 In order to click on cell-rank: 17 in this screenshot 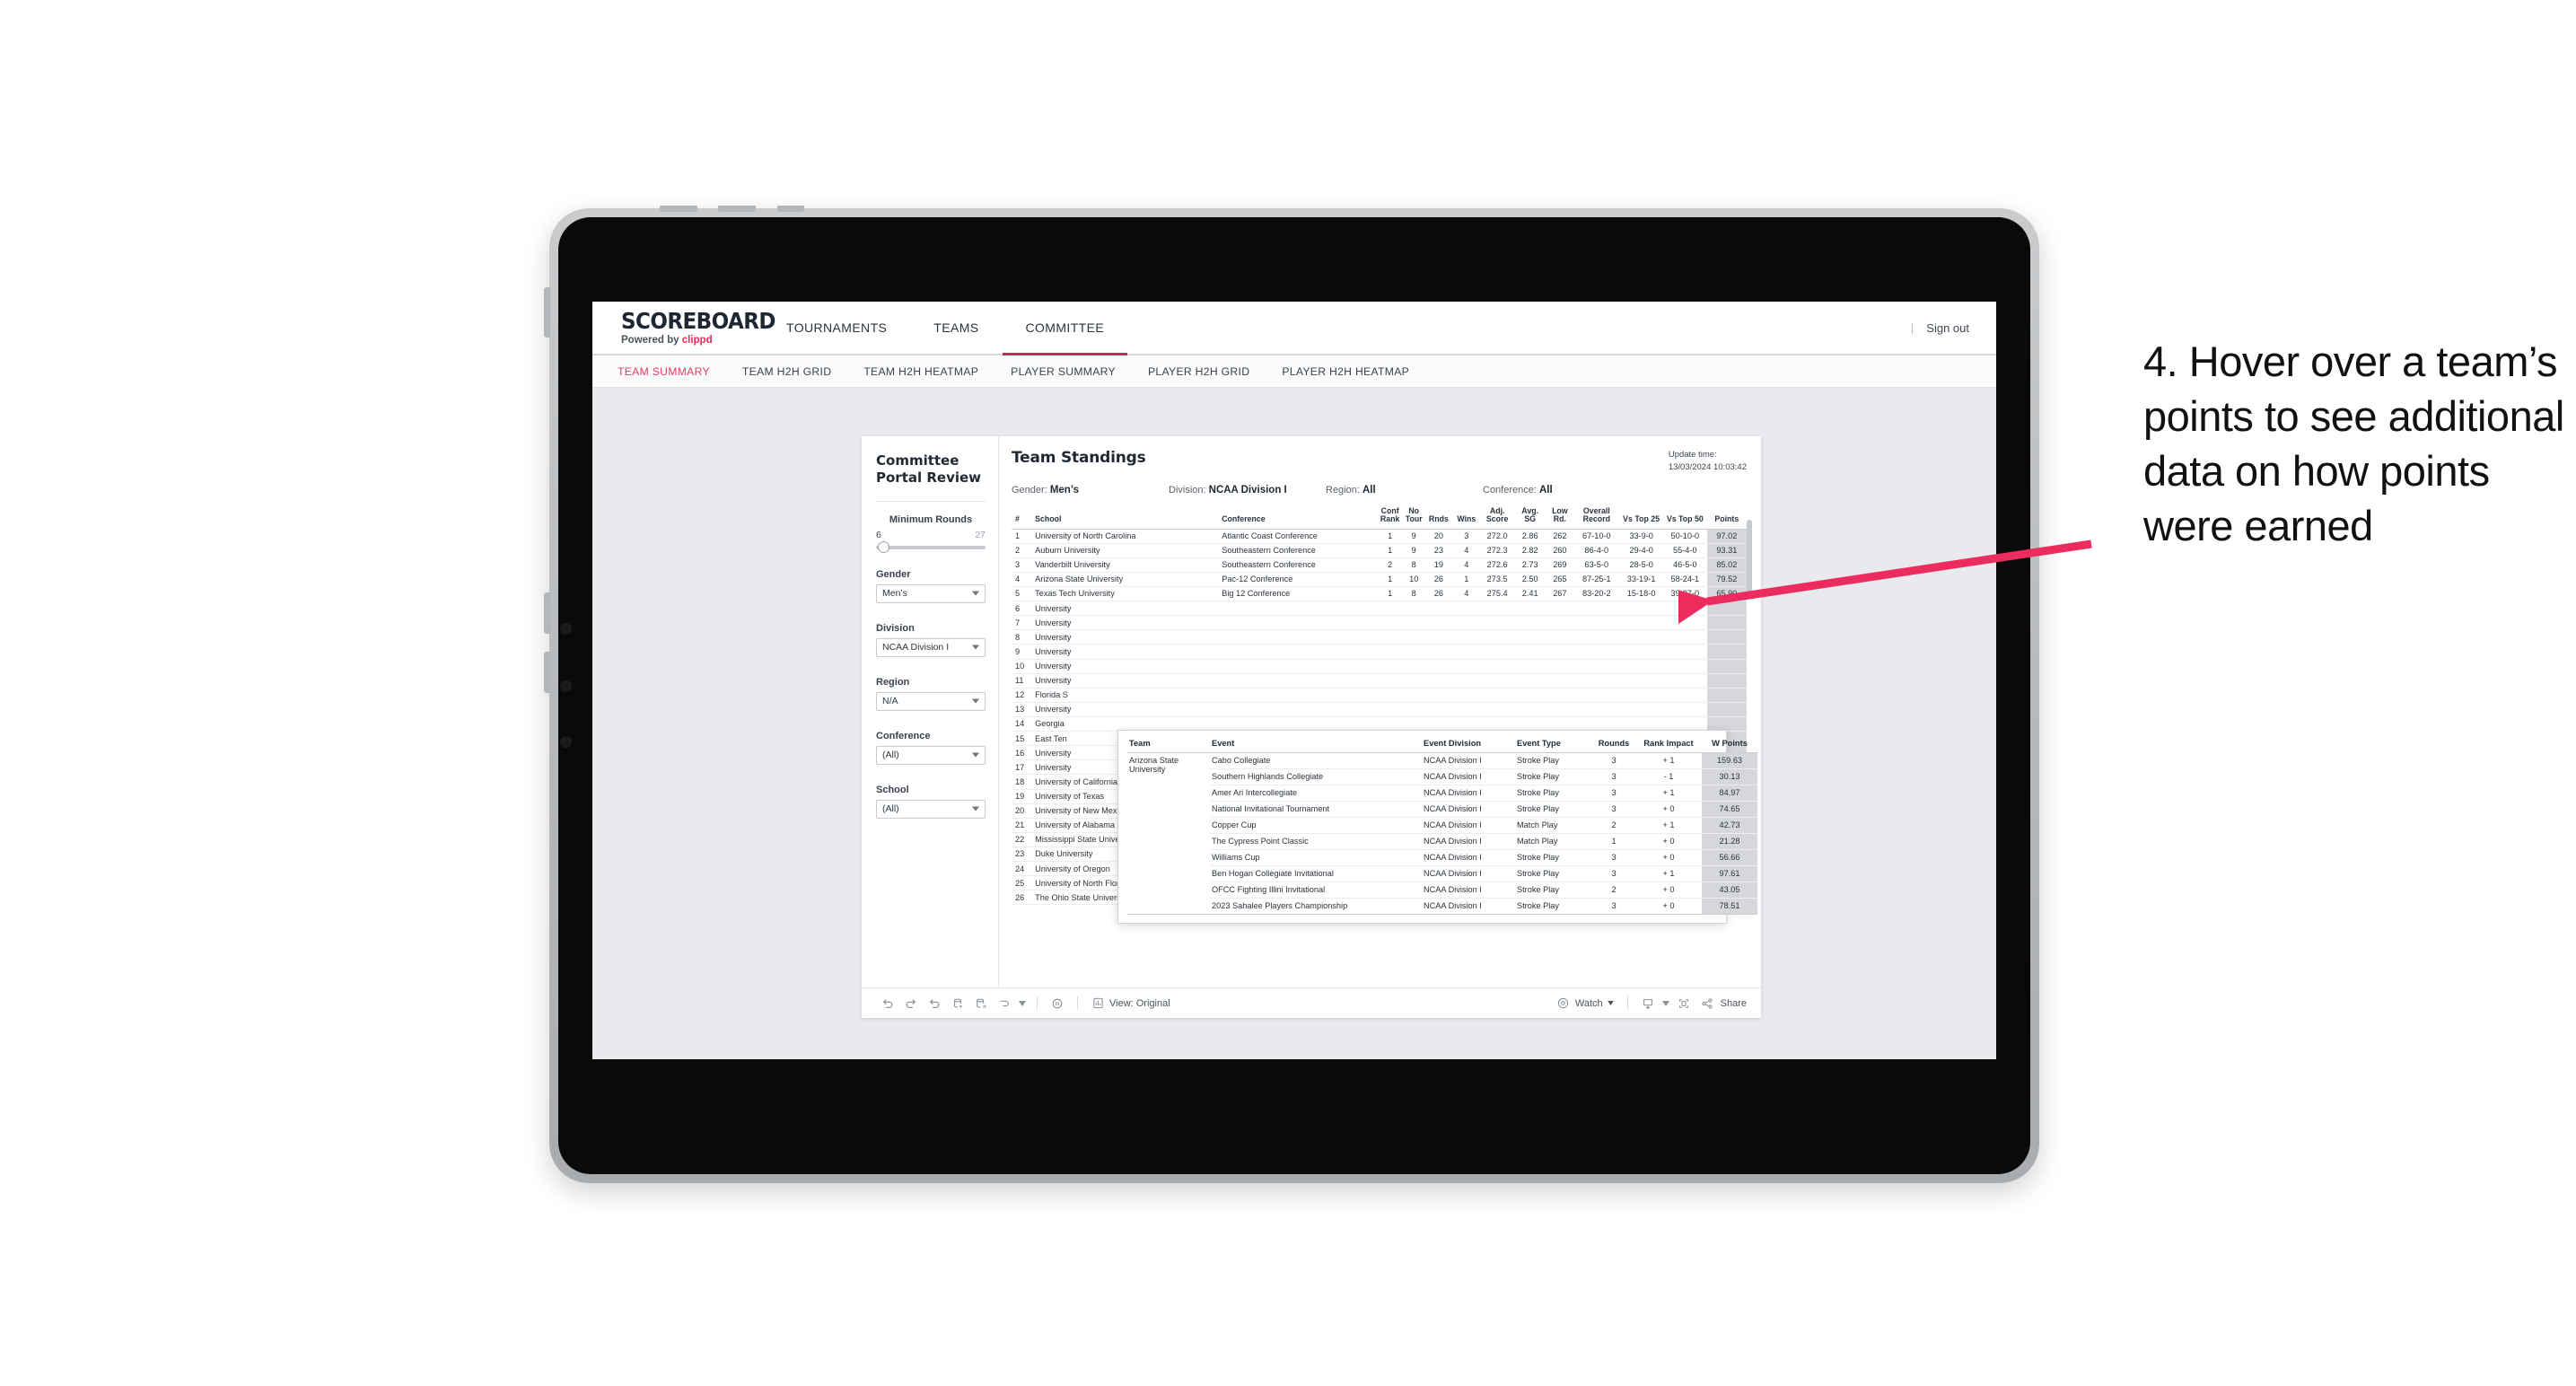, I will do `click(1022, 768)`.